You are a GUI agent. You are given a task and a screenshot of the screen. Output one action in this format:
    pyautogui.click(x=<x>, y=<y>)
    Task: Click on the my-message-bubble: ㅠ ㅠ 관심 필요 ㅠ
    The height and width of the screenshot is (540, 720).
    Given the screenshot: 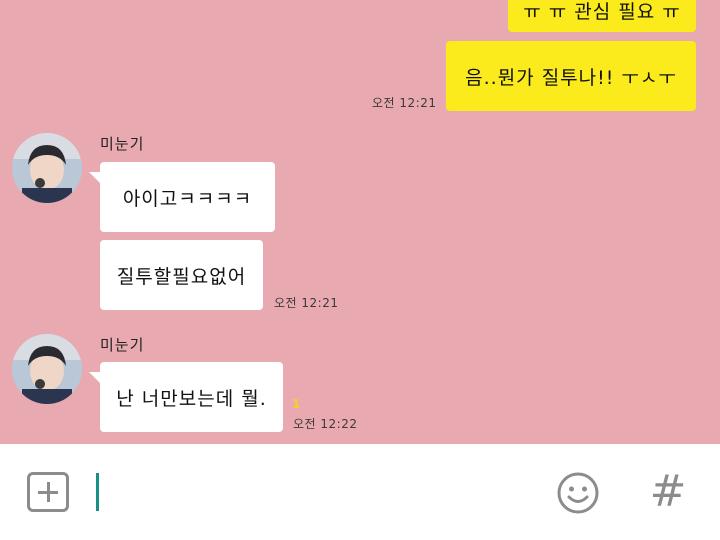 What is the action you would take?
    pyautogui.click(x=602, y=16)
    